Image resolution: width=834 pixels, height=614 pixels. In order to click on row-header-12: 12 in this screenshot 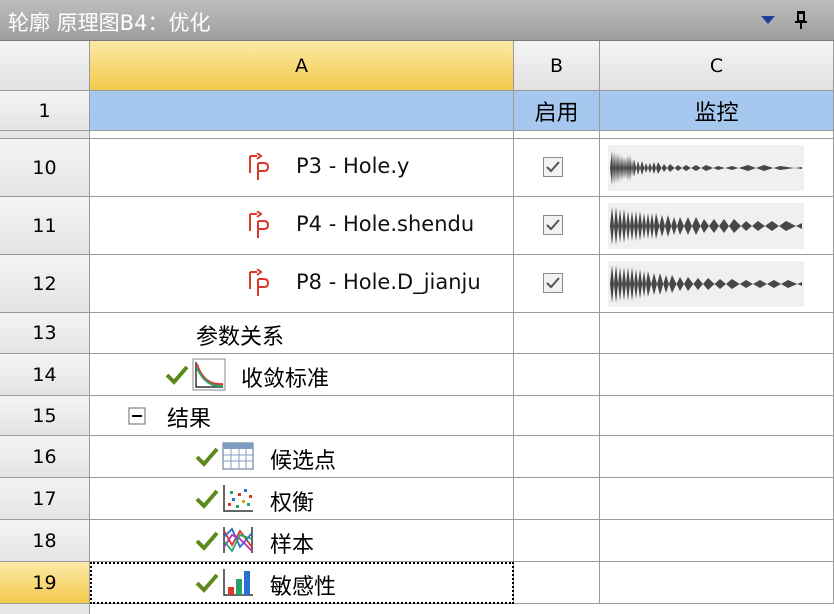, I will do `click(45, 284)`.